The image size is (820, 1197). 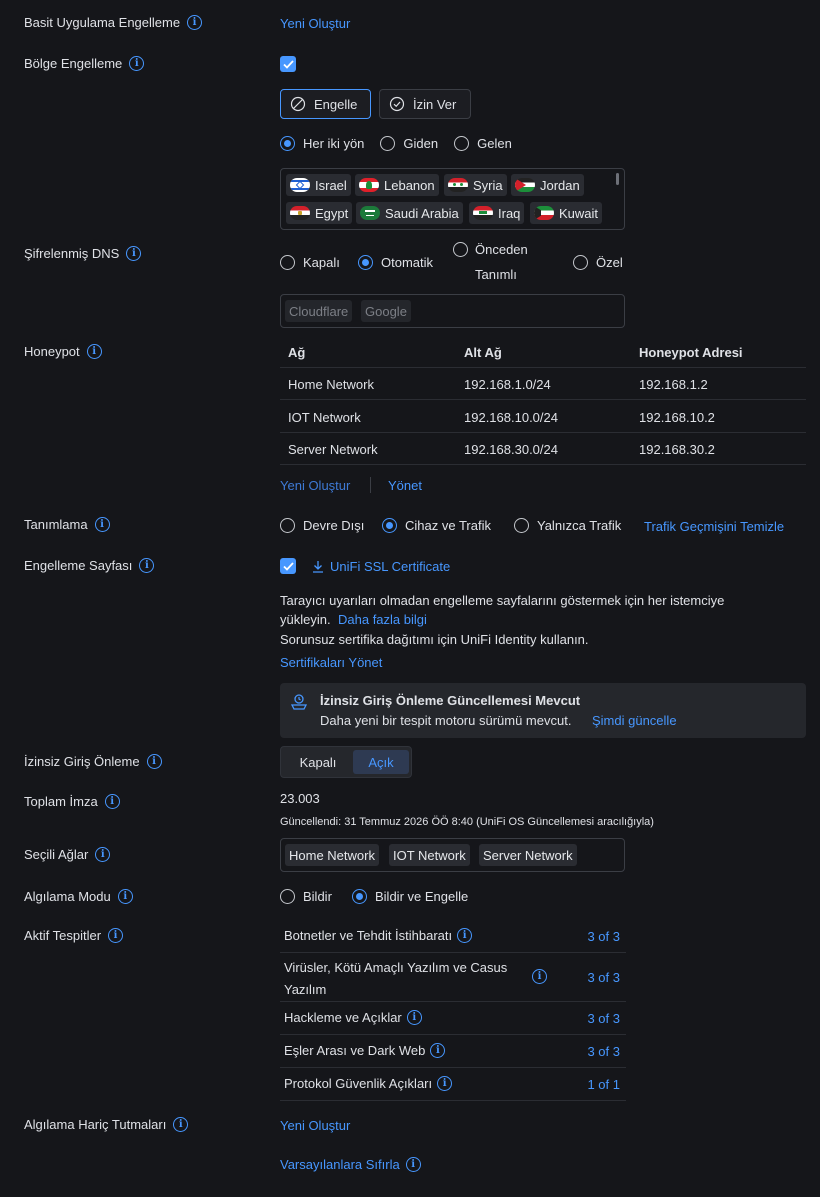 I want to click on app-block-create-link: Yeni Oluştur, so click(x=315, y=23).